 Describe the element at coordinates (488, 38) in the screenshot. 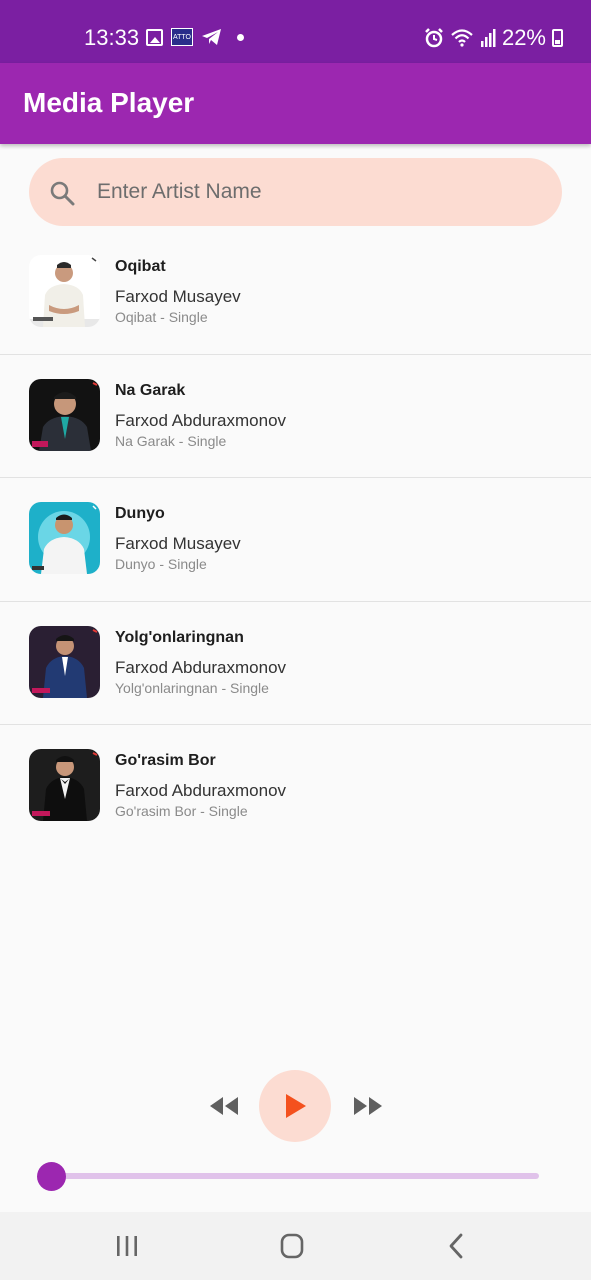

I see `signal-icon` at that location.